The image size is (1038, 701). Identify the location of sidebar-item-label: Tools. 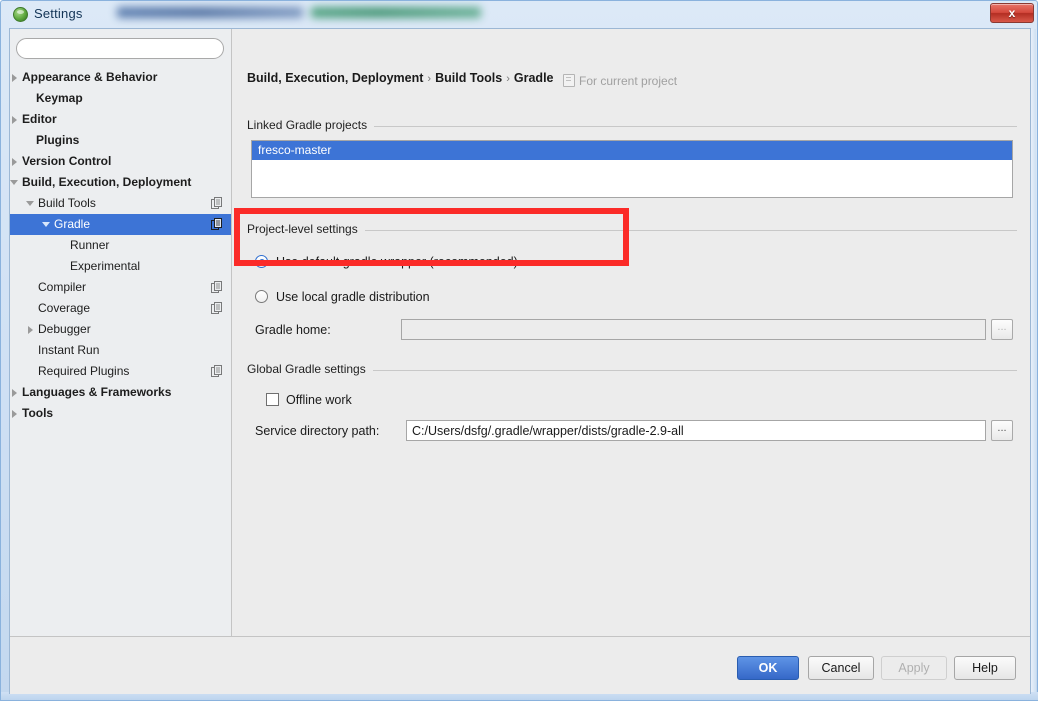
(38, 413).